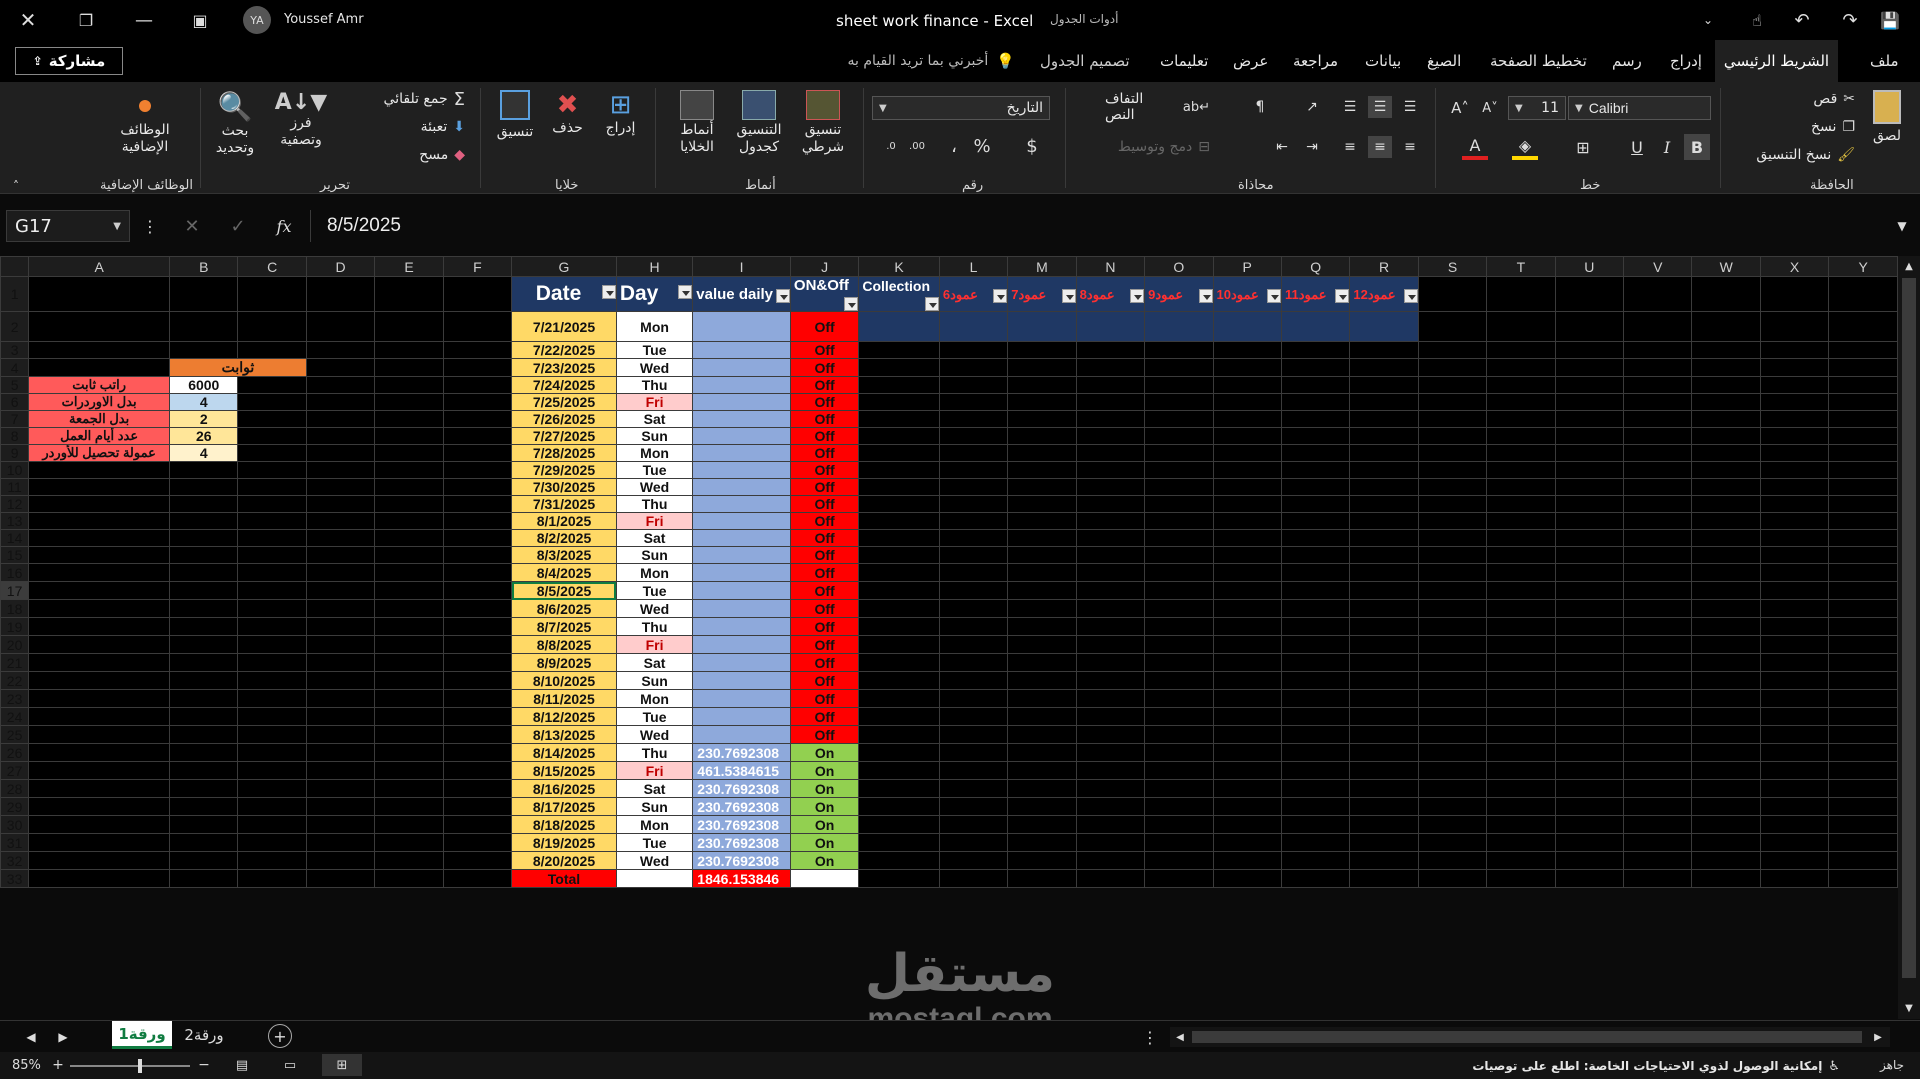 Image resolution: width=1920 pixels, height=1079 pixels. I want to click on clear-button: مسح ◆, so click(422, 155).